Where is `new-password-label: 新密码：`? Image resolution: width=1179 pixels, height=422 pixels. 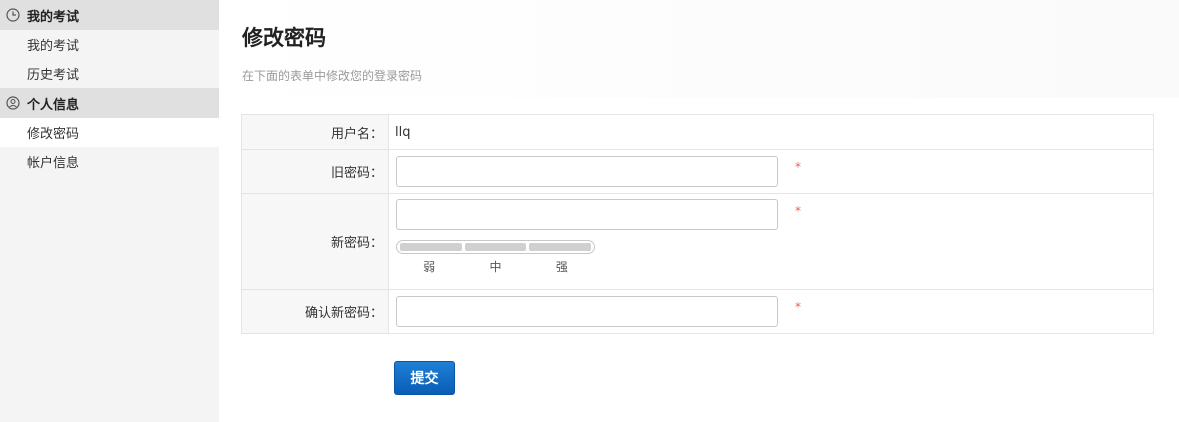
new-password-label: 新密码： is located at coordinates (315, 241).